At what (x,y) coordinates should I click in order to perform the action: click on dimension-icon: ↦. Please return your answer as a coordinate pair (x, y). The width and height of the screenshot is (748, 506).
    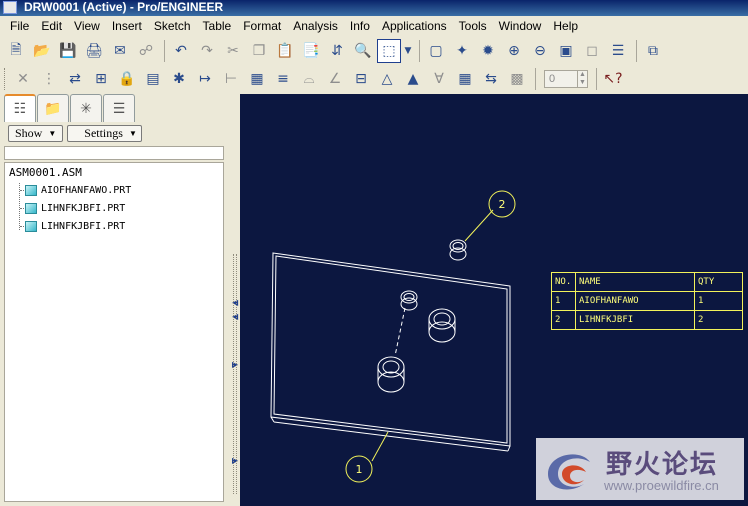
    Looking at the image, I should click on (205, 79).